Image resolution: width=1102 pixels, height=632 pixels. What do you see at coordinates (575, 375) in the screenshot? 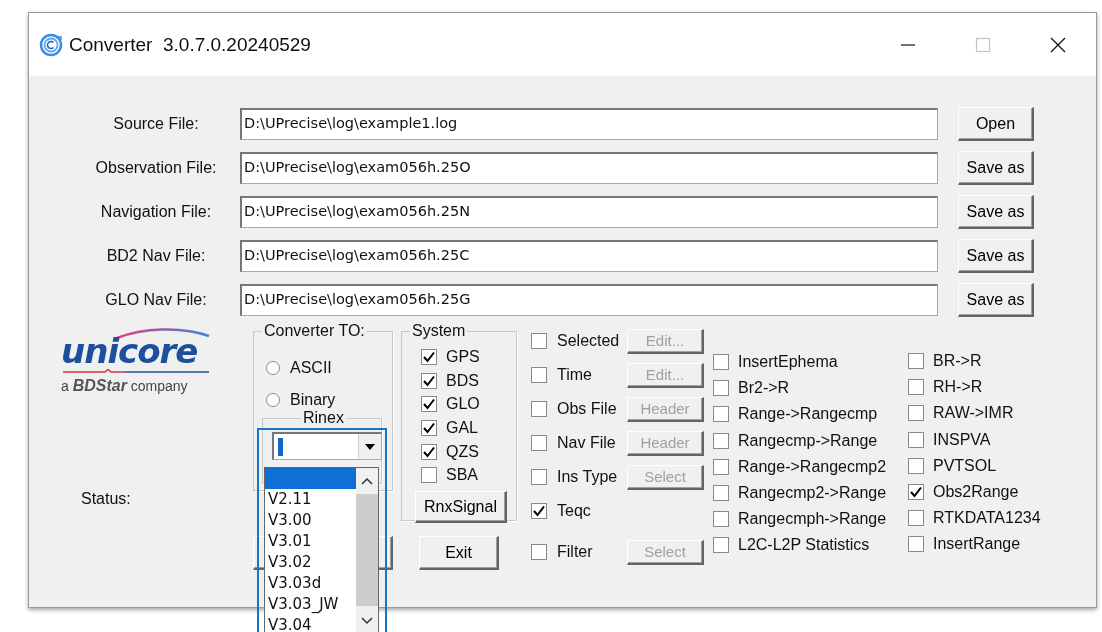
I see `checkbox-label: Time` at bounding box center [575, 375].